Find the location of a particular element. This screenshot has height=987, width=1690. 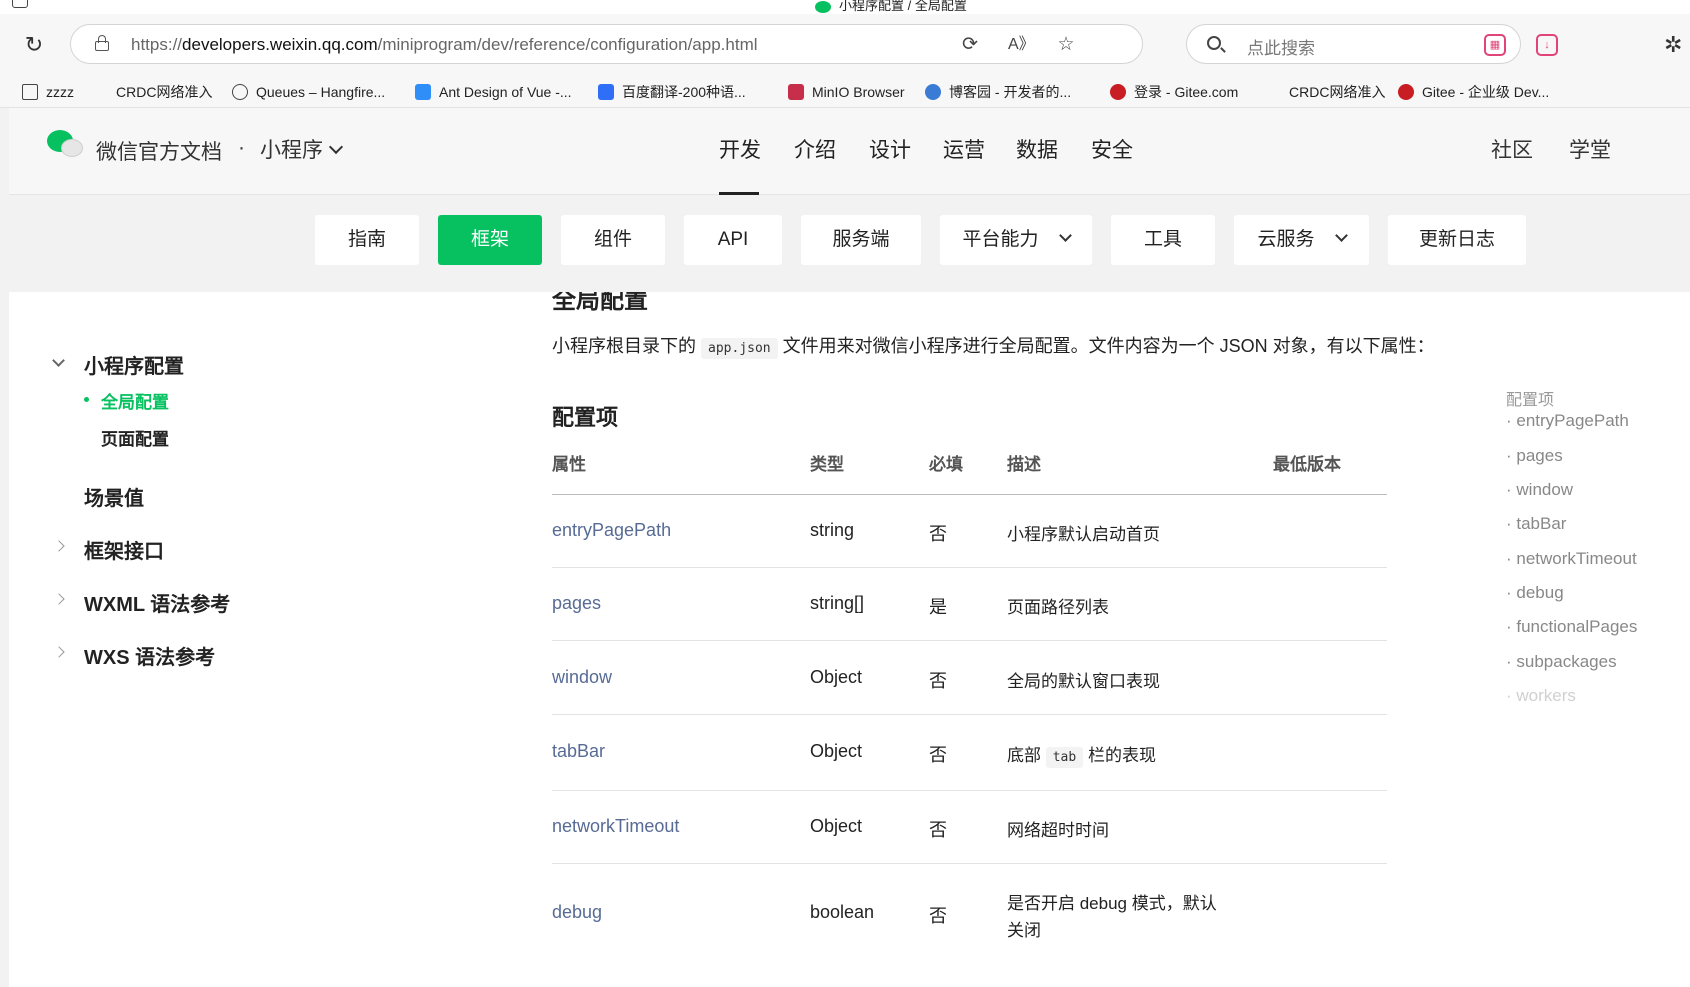

product-selector: 小程序 is located at coordinates (302, 149).